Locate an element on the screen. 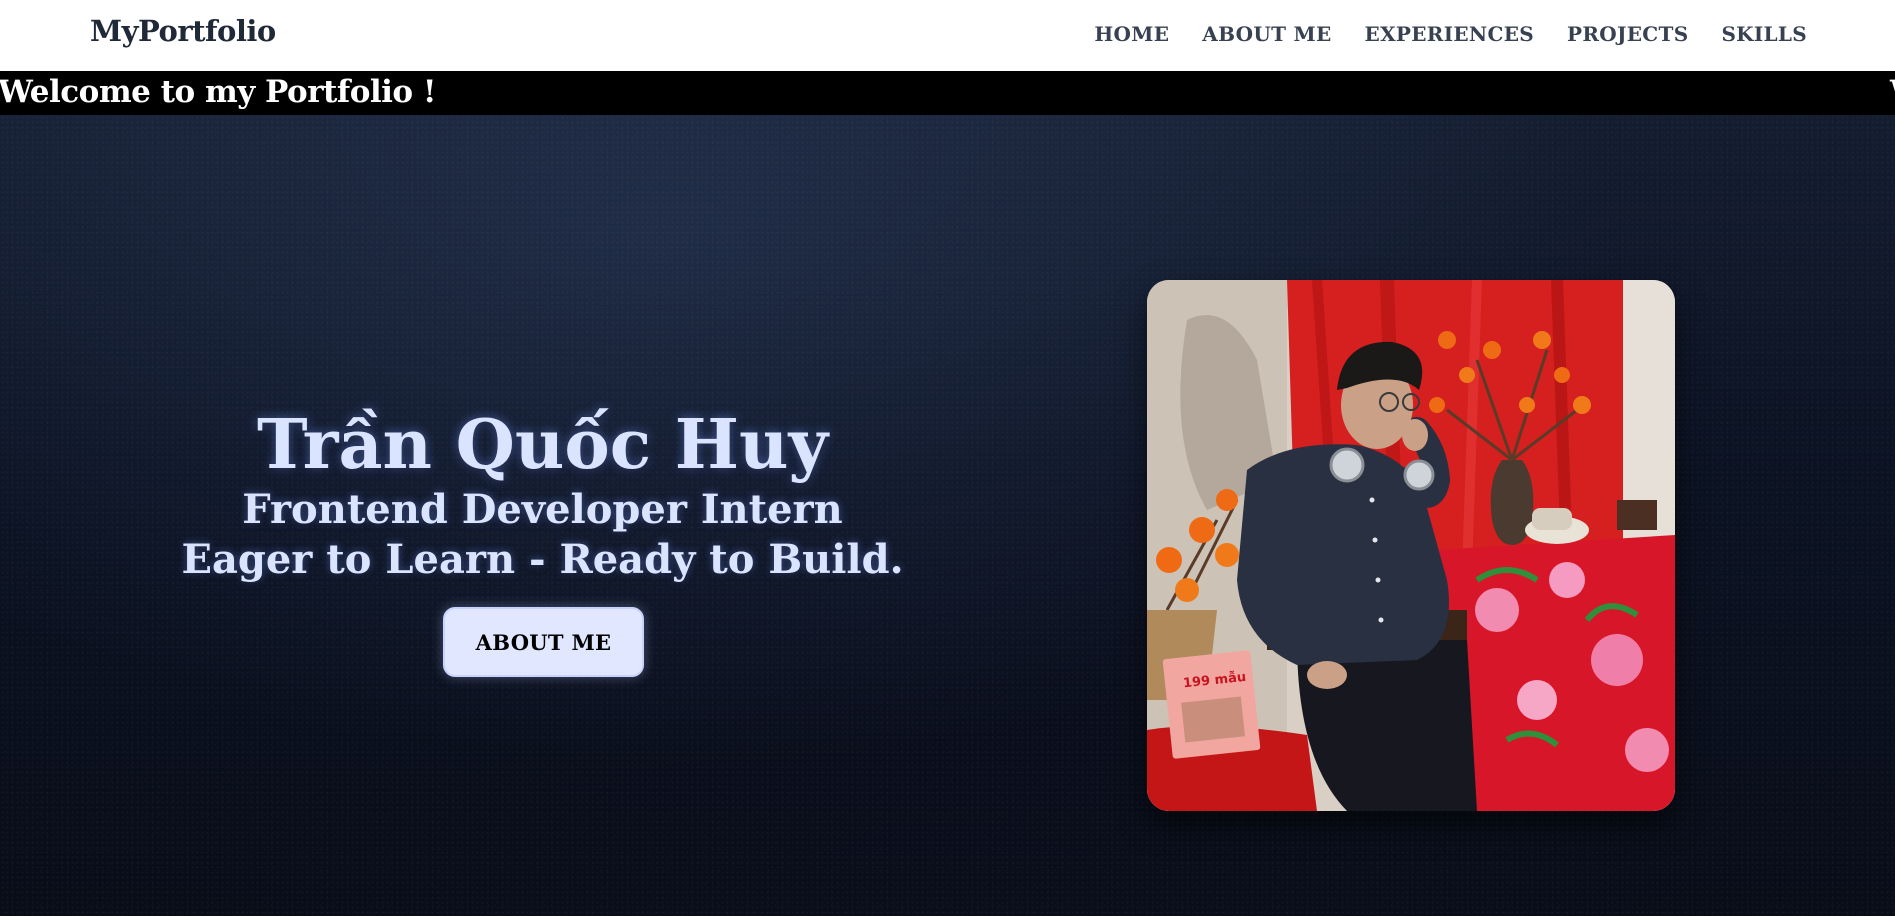  nav-home: HOME is located at coordinates (1131, 34).